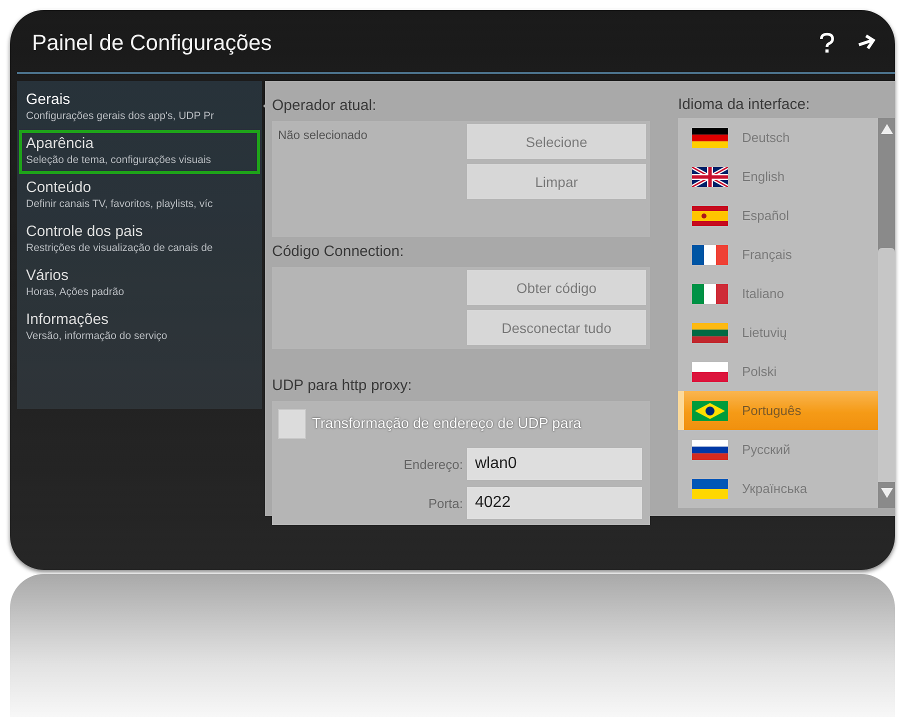 This screenshot has width=909, height=717. Describe the element at coordinates (152, 42) in the screenshot. I see `window-title: Painel de Configurações` at that location.